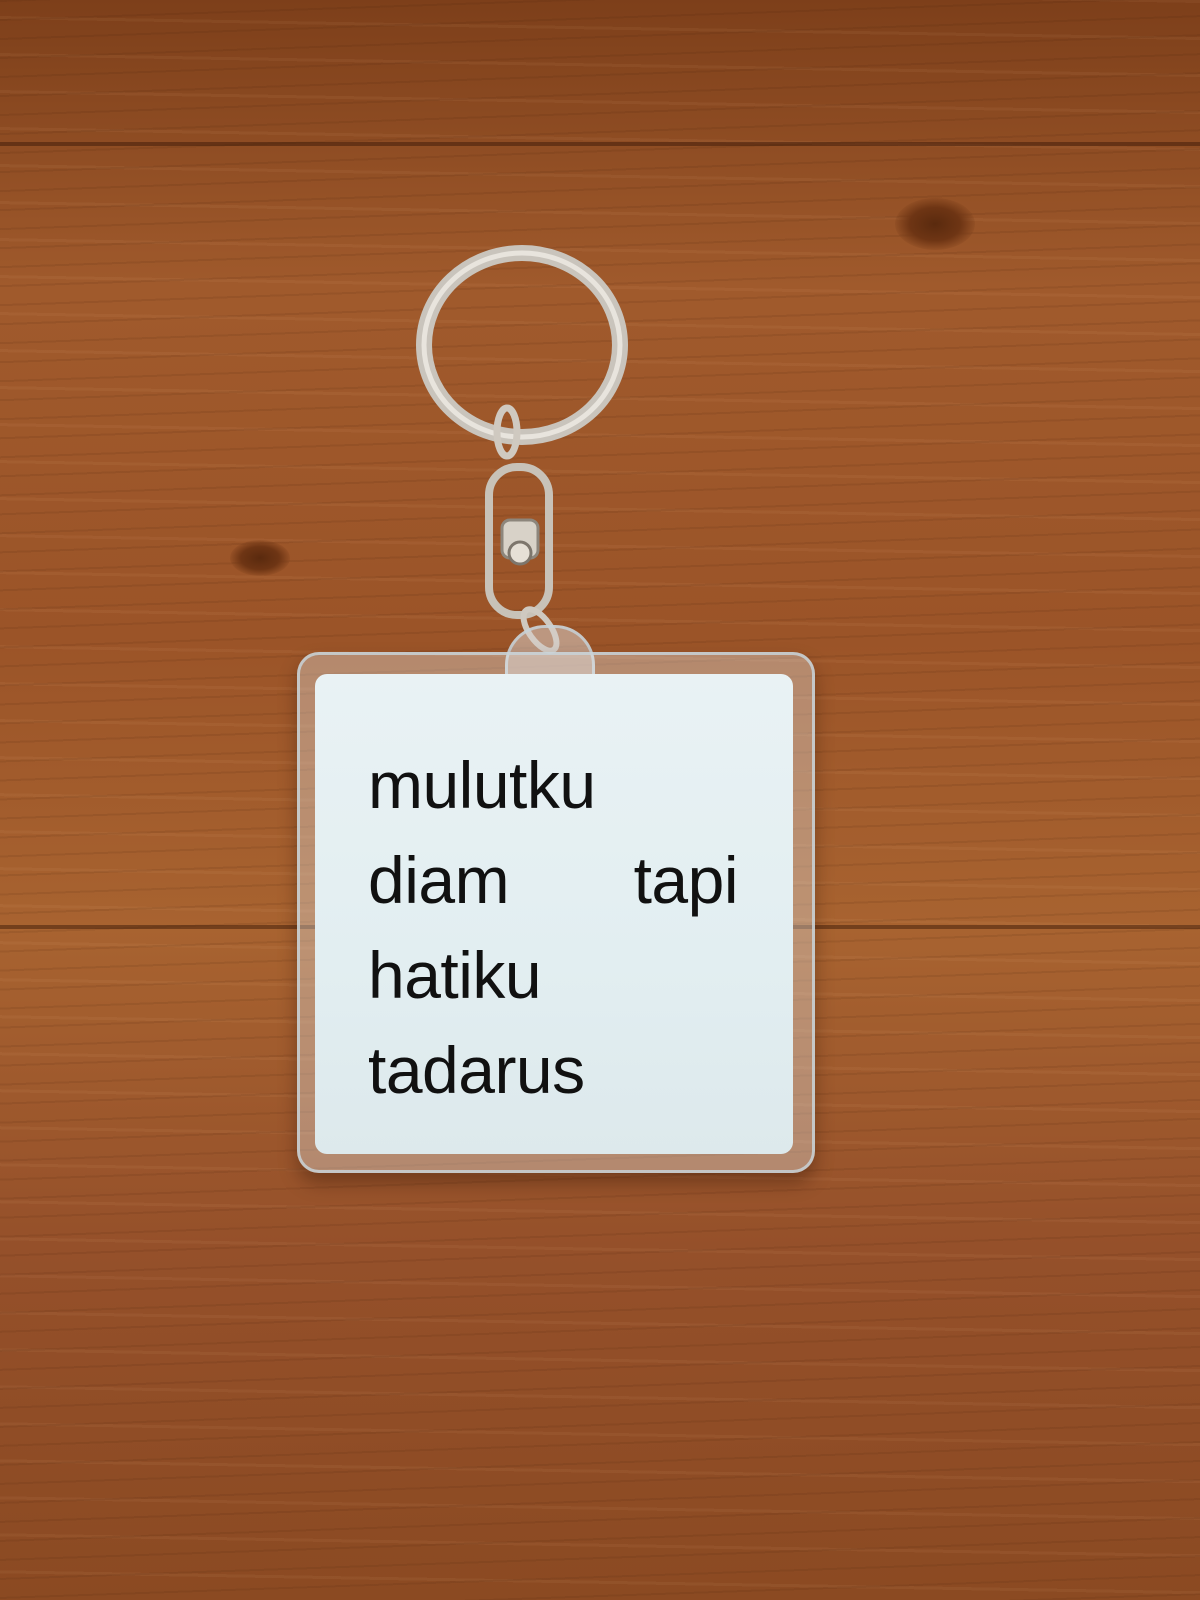 Image resolution: width=1200 pixels, height=1600 pixels. I want to click on quote-line-2: diam tapi, so click(553, 880).